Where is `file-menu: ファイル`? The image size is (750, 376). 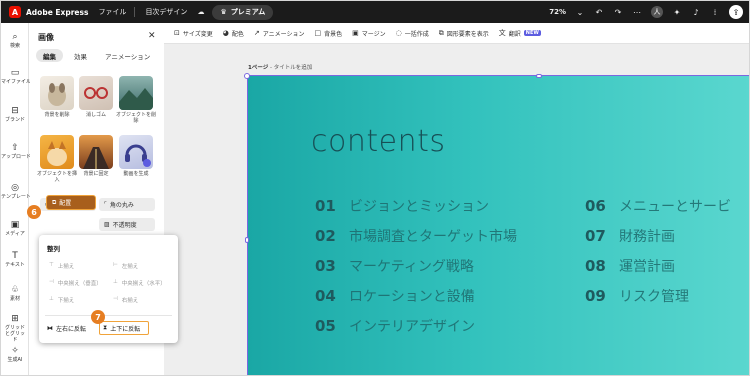
file-menu: ファイル is located at coordinates (112, 12).